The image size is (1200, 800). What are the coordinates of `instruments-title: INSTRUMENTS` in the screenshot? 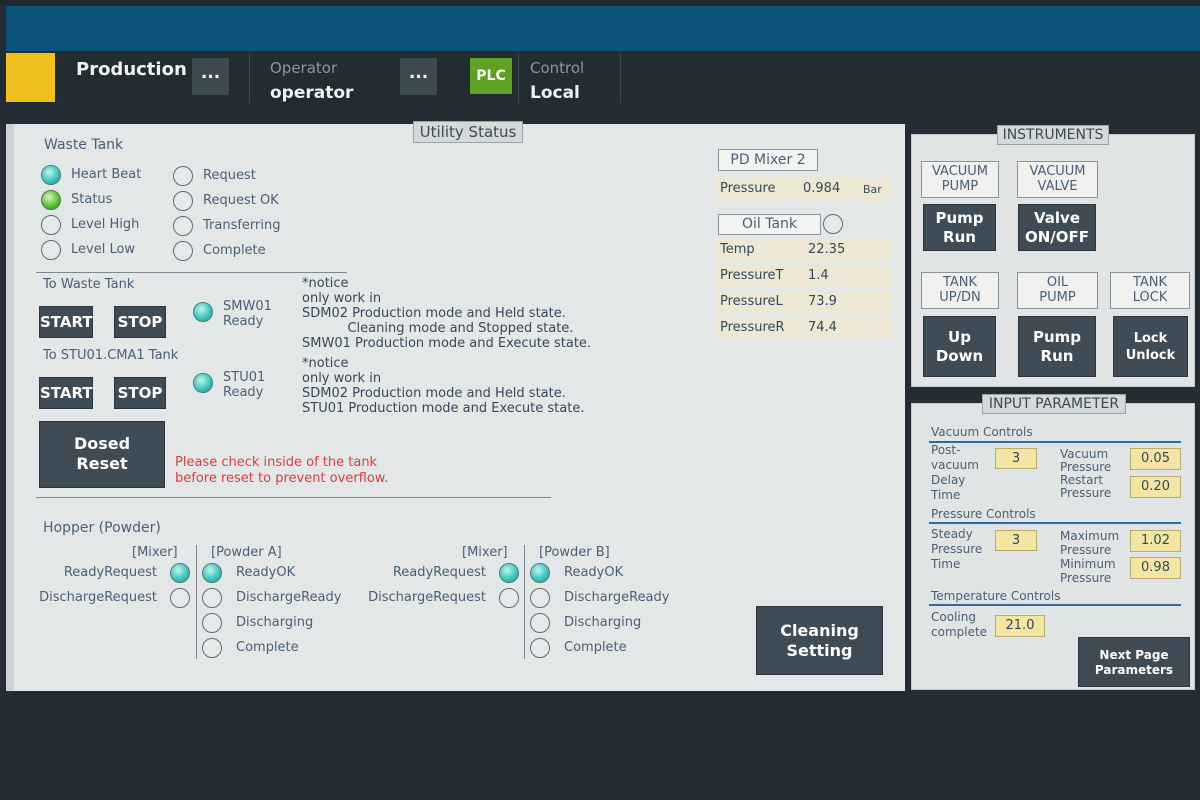 It's located at (1053, 135).